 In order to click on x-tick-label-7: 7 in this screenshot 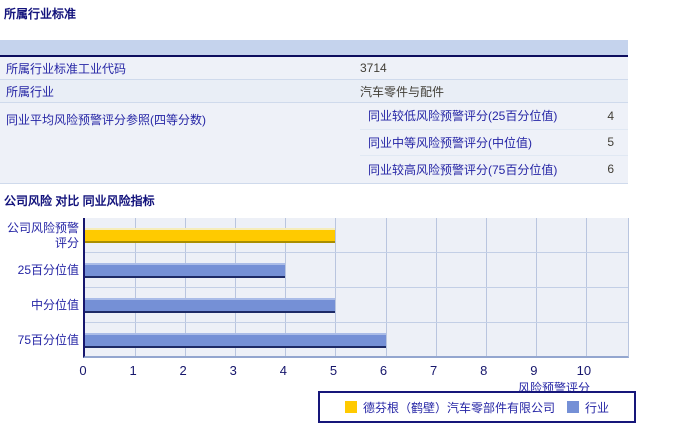, I will do `click(434, 370)`.